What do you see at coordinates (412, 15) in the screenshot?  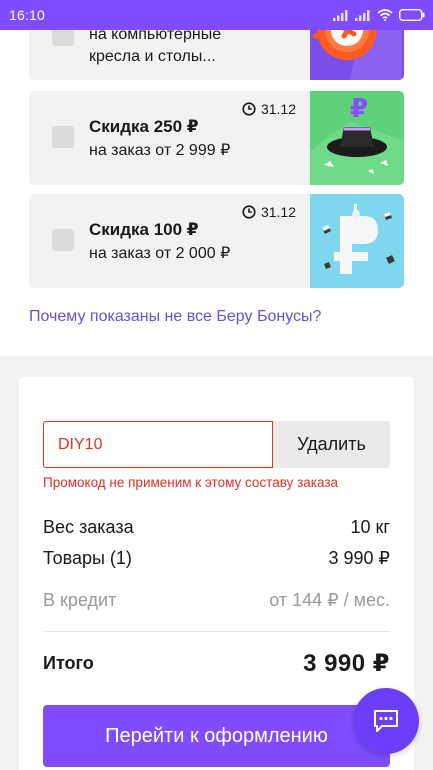 I see `battery-icon` at bounding box center [412, 15].